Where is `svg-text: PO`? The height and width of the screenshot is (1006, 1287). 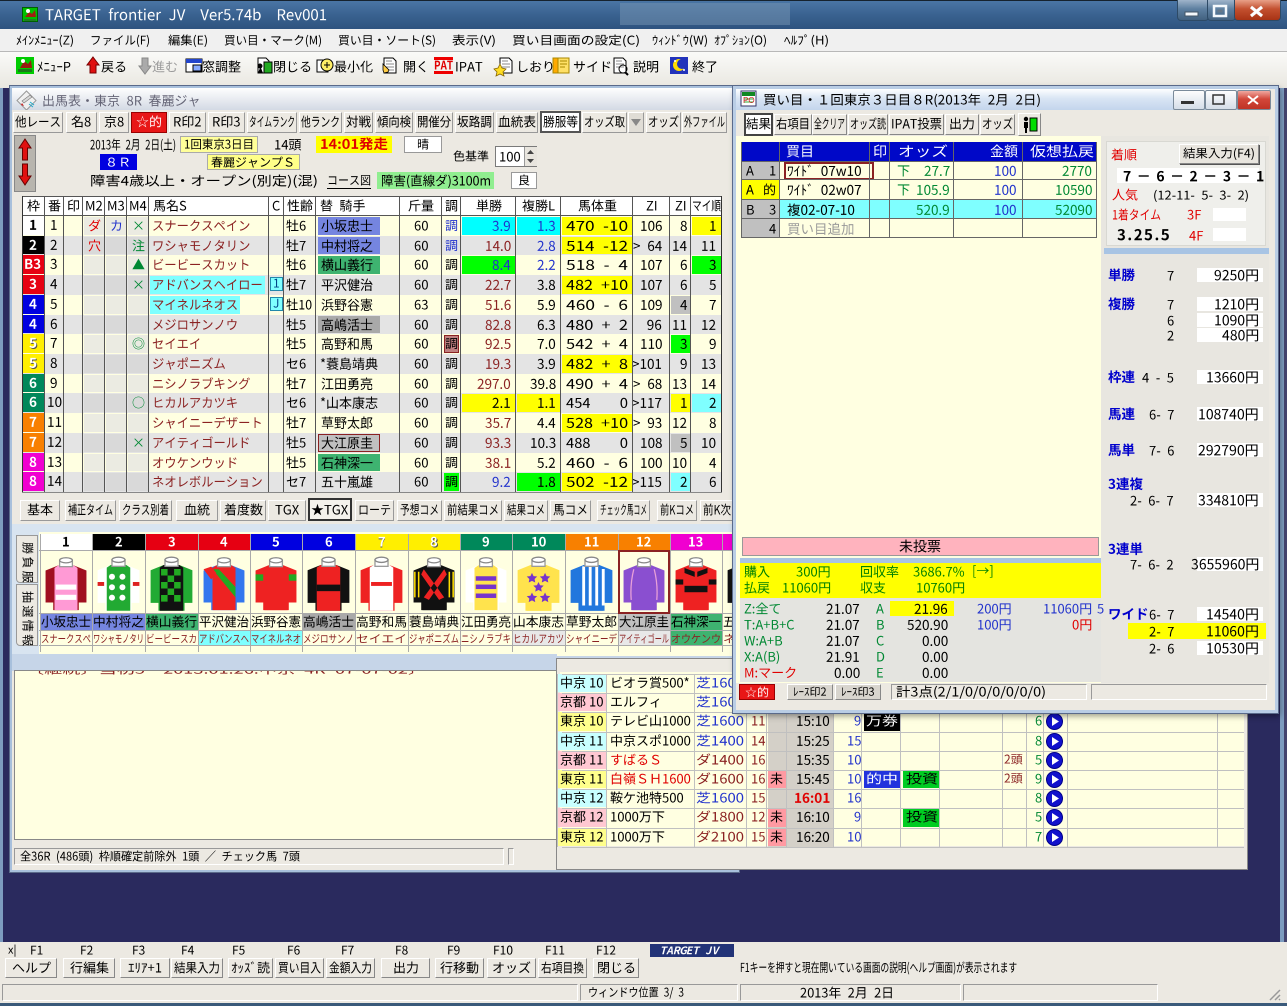 svg-text: PO is located at coordinates (749, 100).